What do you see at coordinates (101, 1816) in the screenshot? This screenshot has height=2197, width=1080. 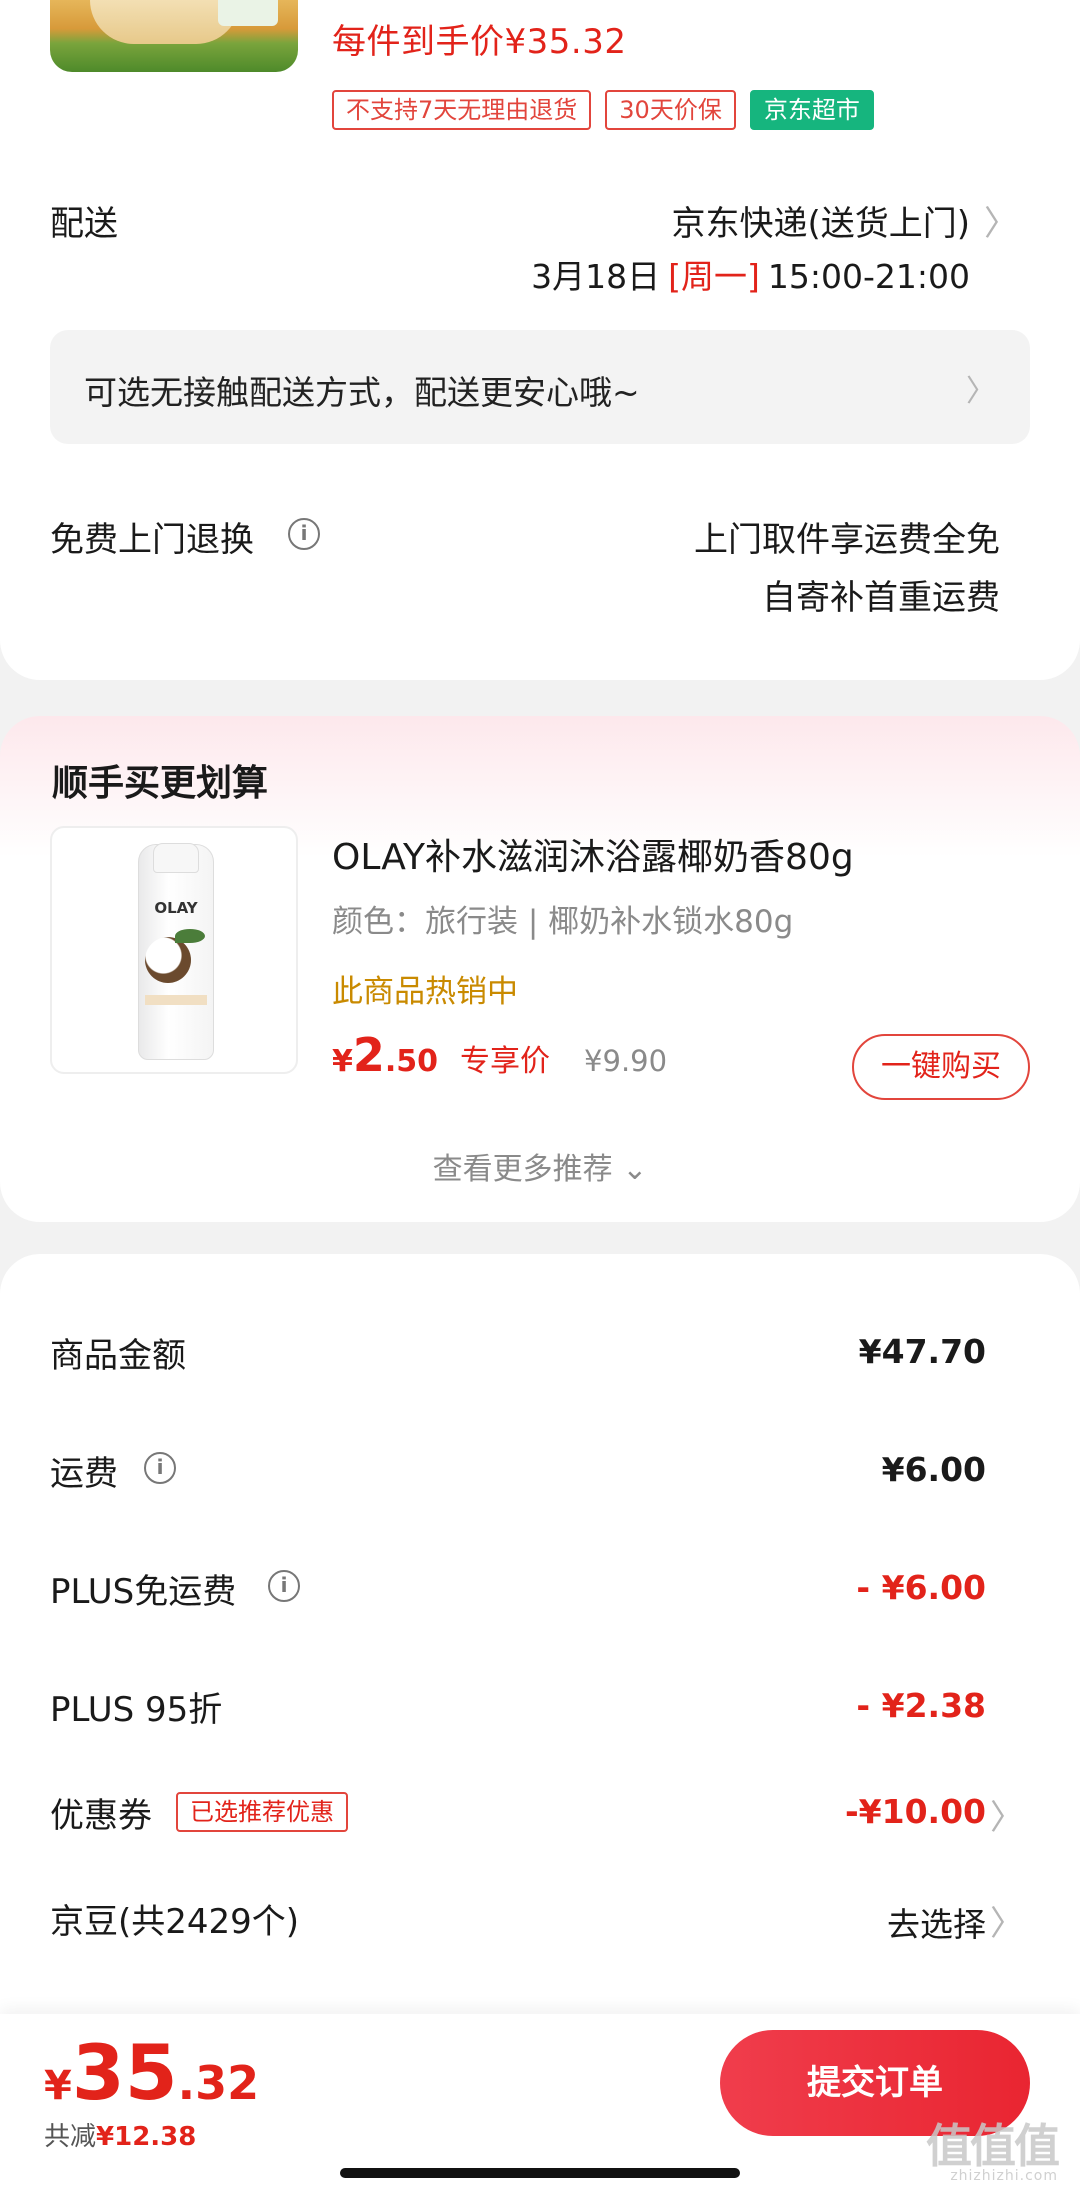 I see `summary-label: 优惠券` at bounding box center [101, 1816].